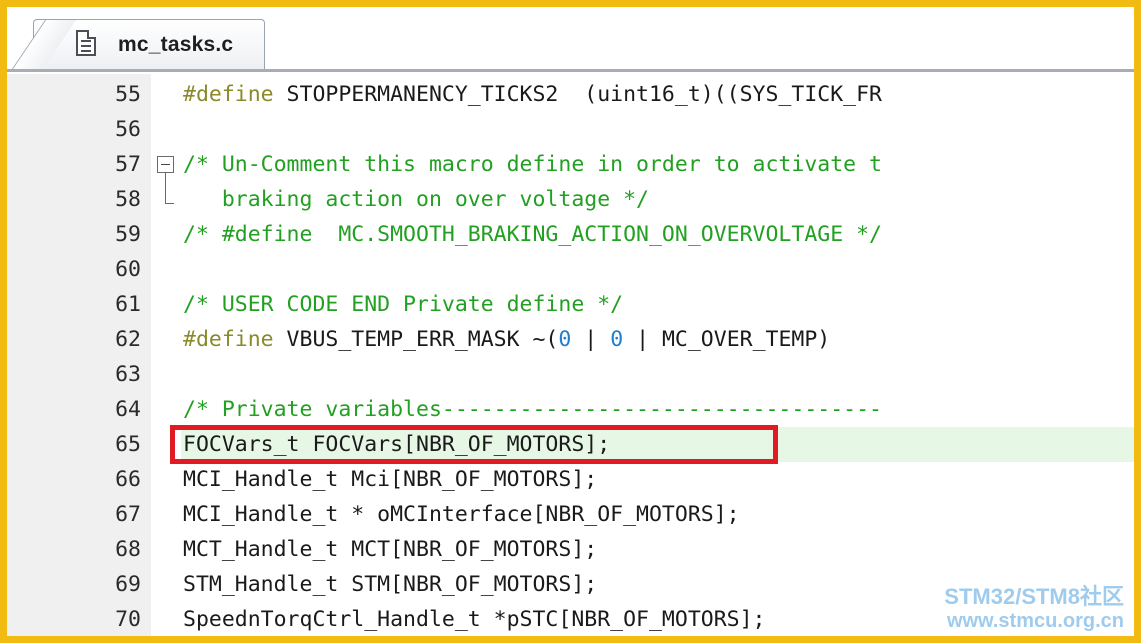 Image resolution: width=1141 pixels, height=643 pixels. Describe the element at coordinates (128, 164) in the screenshot. I see `line-number: 57` at that location.